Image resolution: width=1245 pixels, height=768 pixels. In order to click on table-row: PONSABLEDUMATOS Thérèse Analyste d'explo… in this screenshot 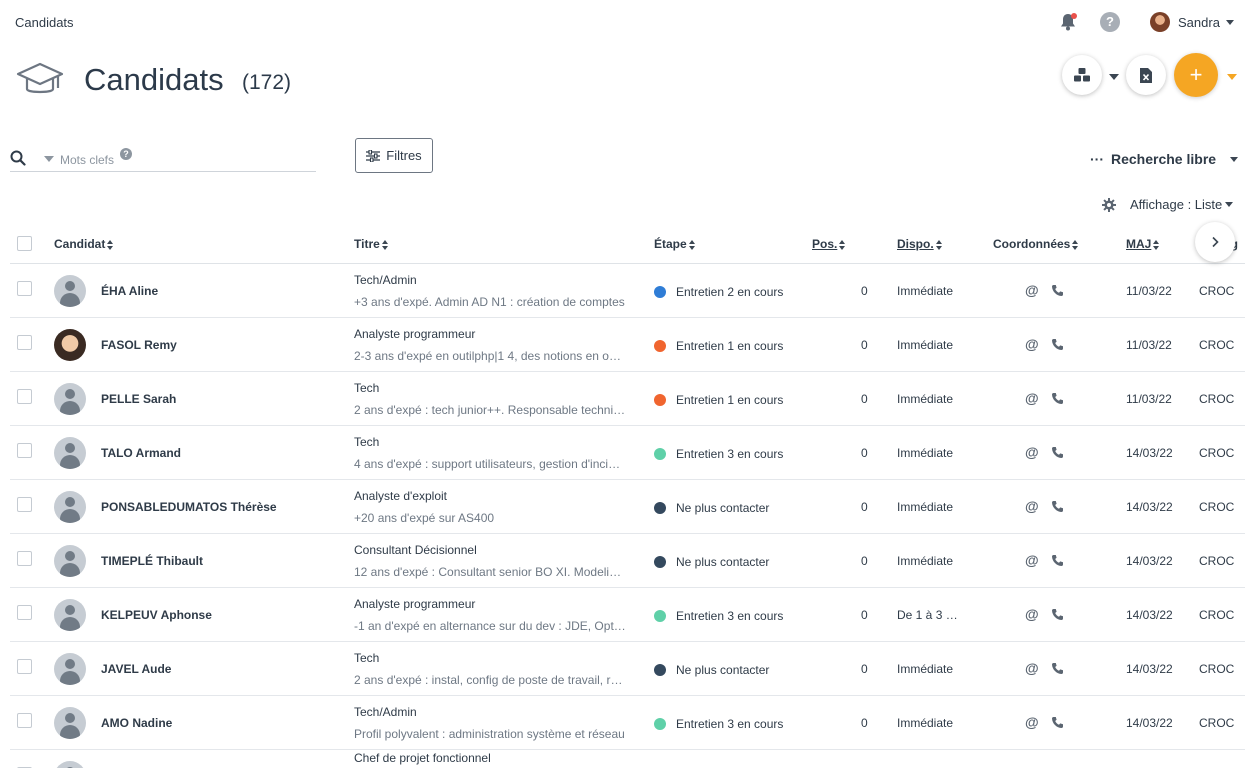, I will do `click(627, 507)`.